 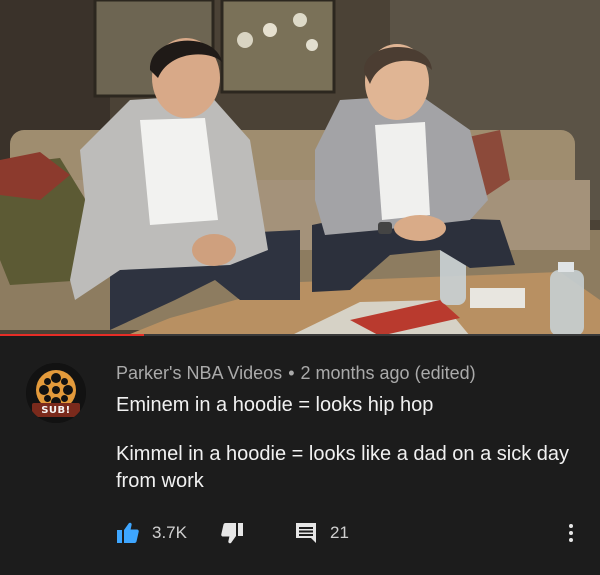 I want to click on comment-timestamp: 2 months ago (edited), so click(x=388, y=373).